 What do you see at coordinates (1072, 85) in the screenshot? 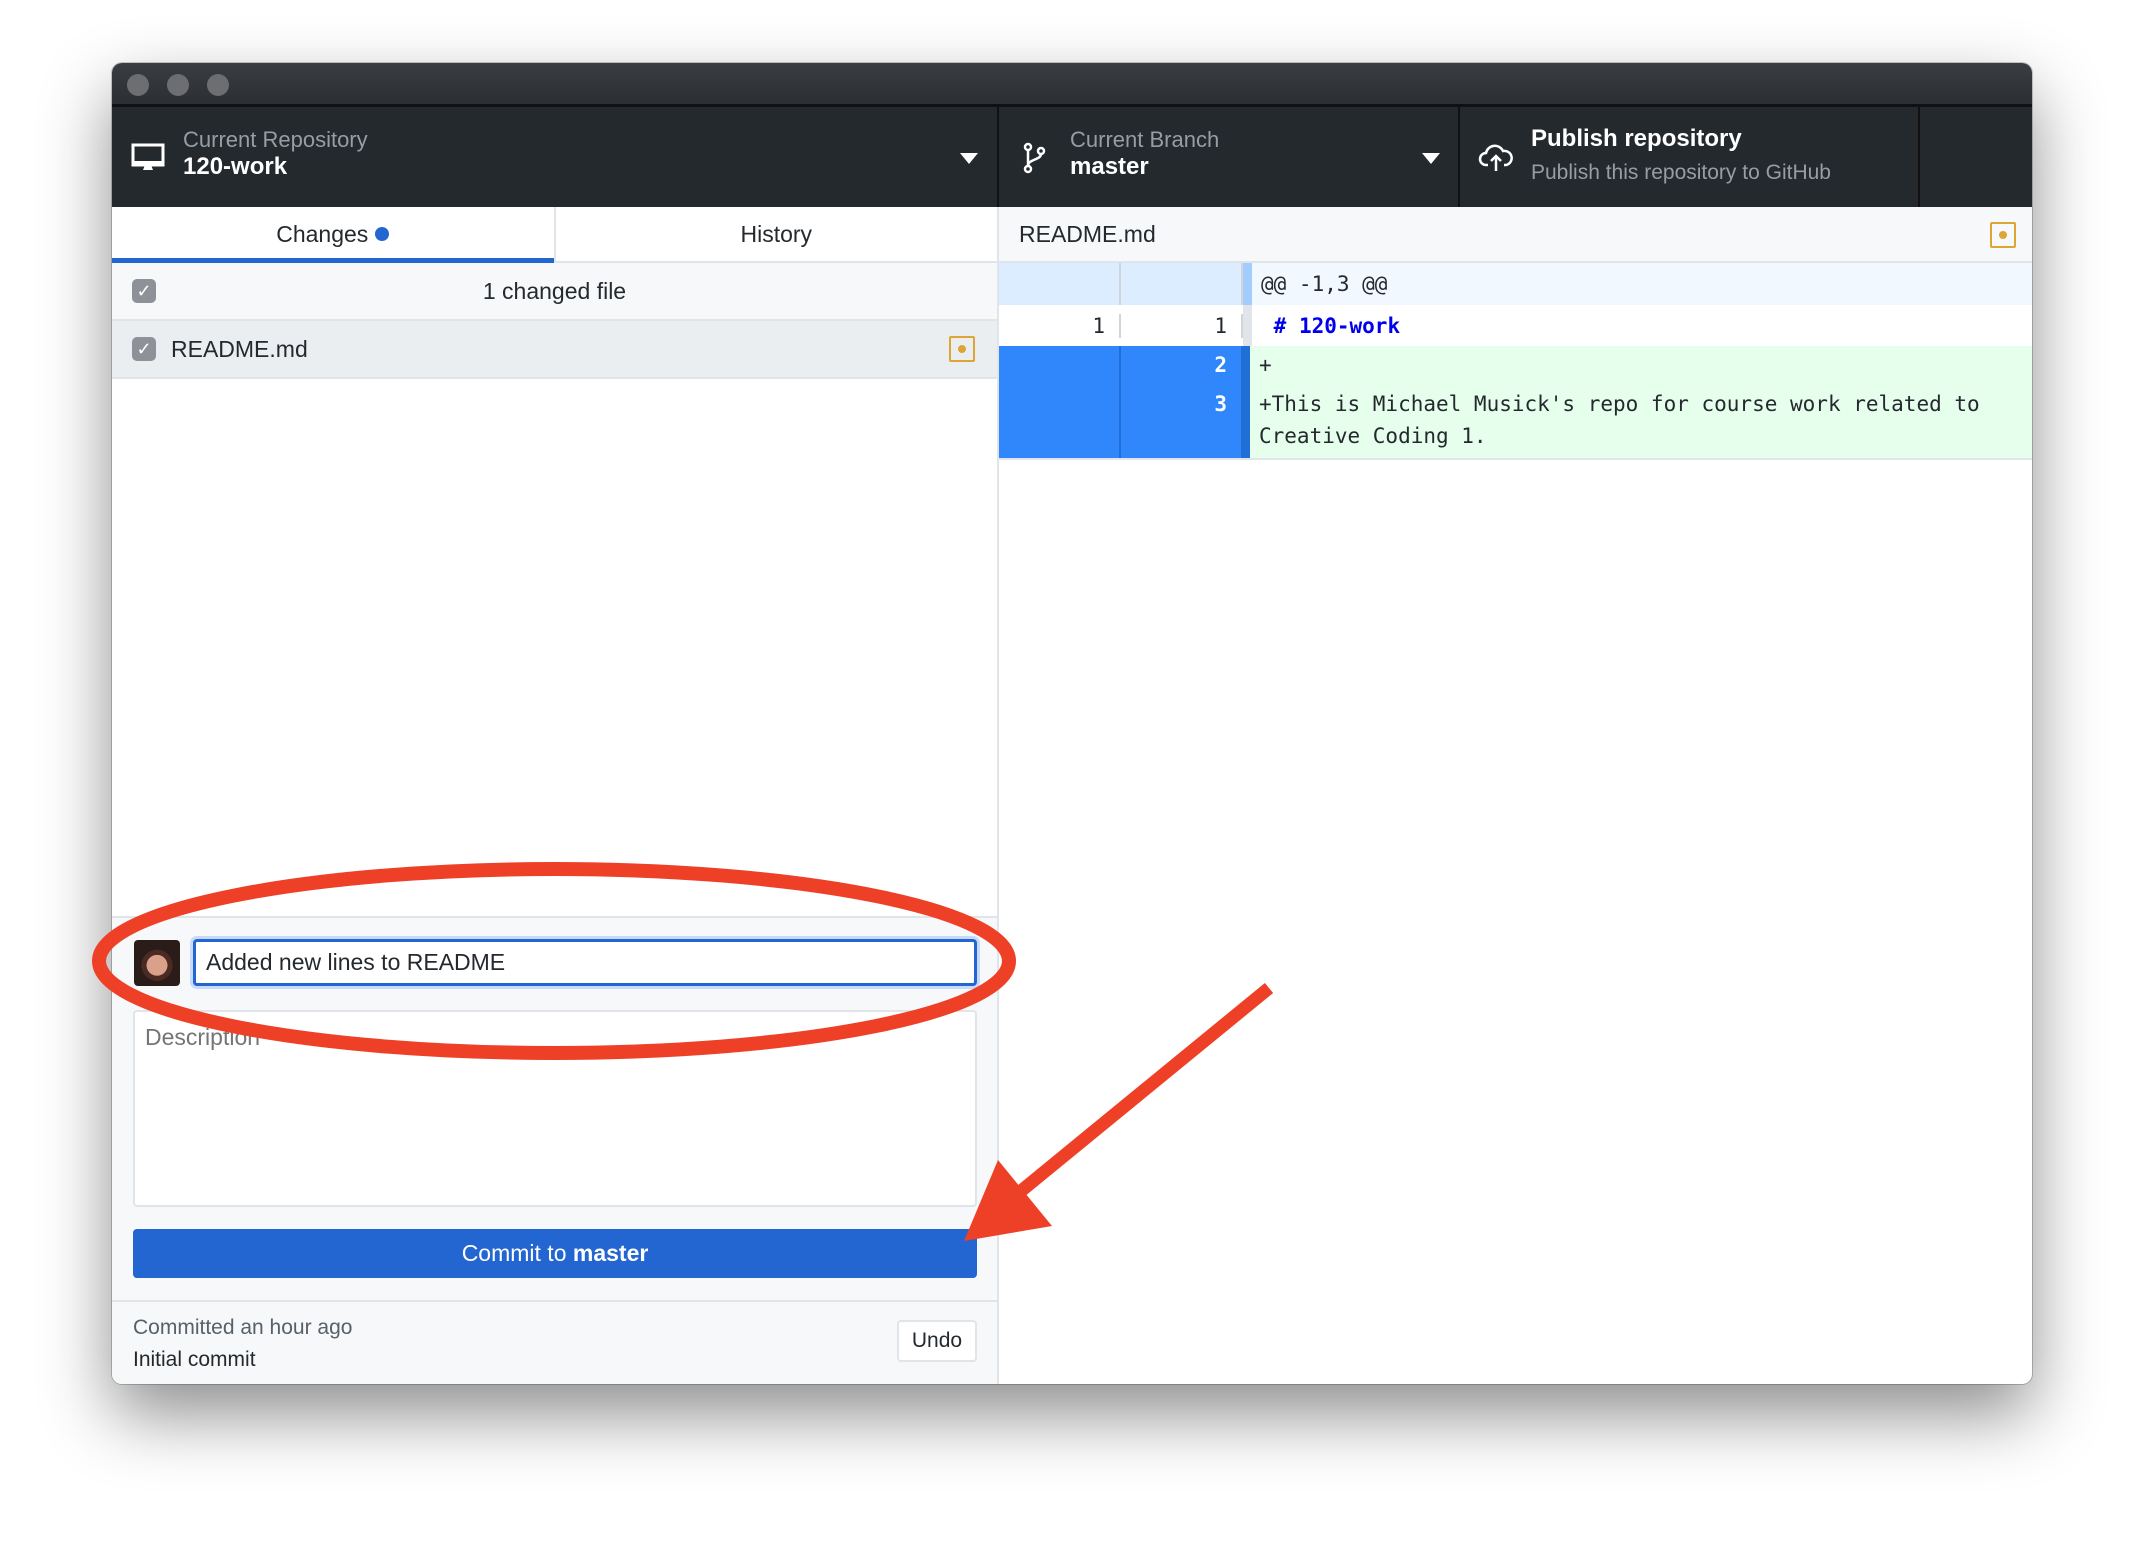
I see `title-bar` at bounding box center [1072, 85].